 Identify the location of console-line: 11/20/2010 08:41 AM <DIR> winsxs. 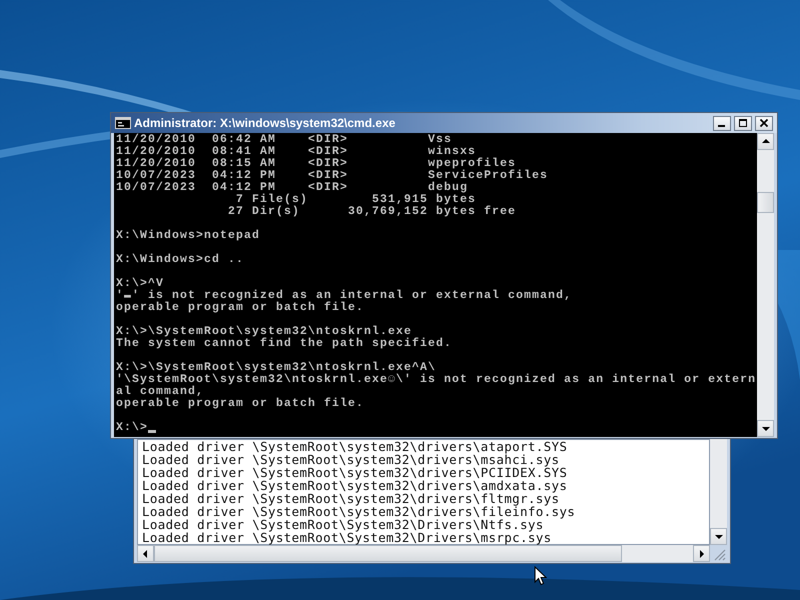
(296, 152).